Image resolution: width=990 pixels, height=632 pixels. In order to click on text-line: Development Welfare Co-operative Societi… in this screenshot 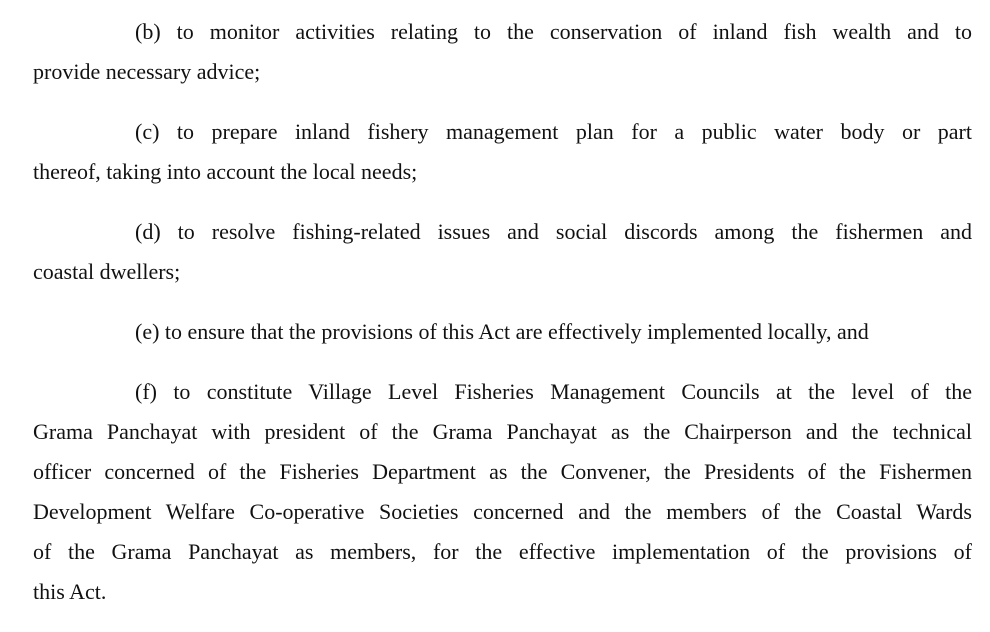, I will do `click(502, 511)`.